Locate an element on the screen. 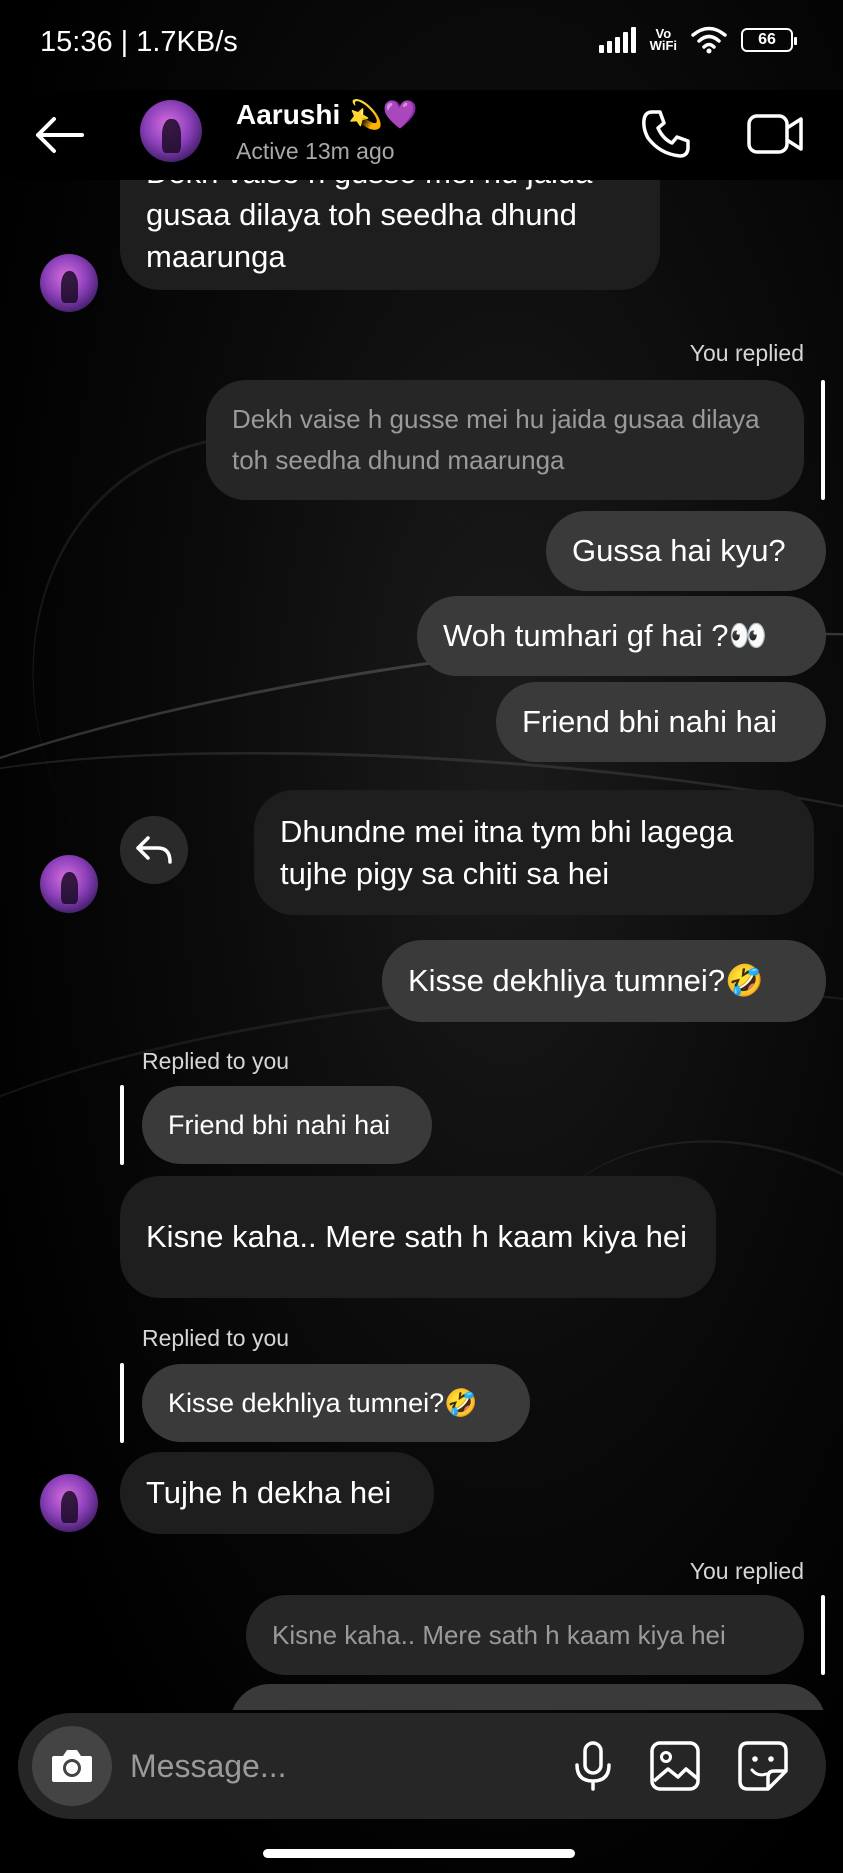 Image resolution: width=843 pixels, height=1873 pixels. phone-icon is located at coordinates (666, 134).